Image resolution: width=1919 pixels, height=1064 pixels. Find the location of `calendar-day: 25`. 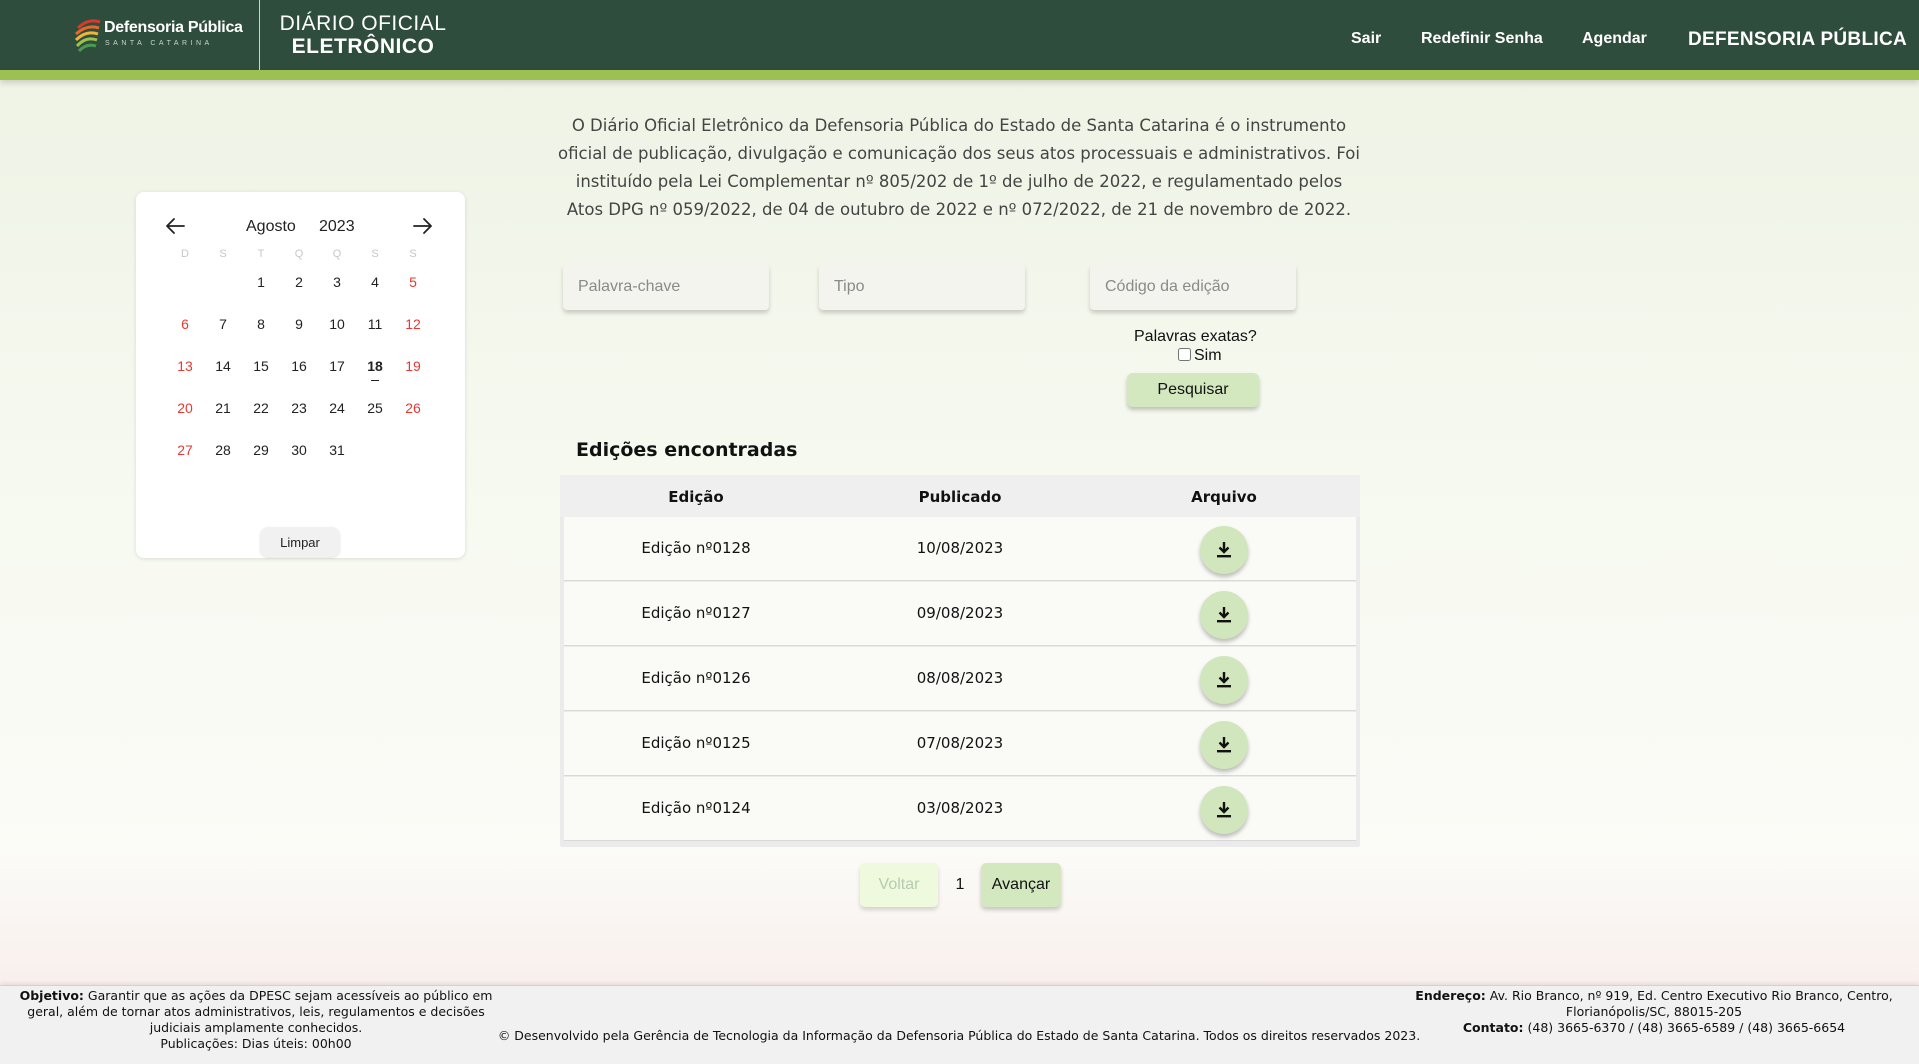

calendar-day: 25 is located at coordinates (375, 408).